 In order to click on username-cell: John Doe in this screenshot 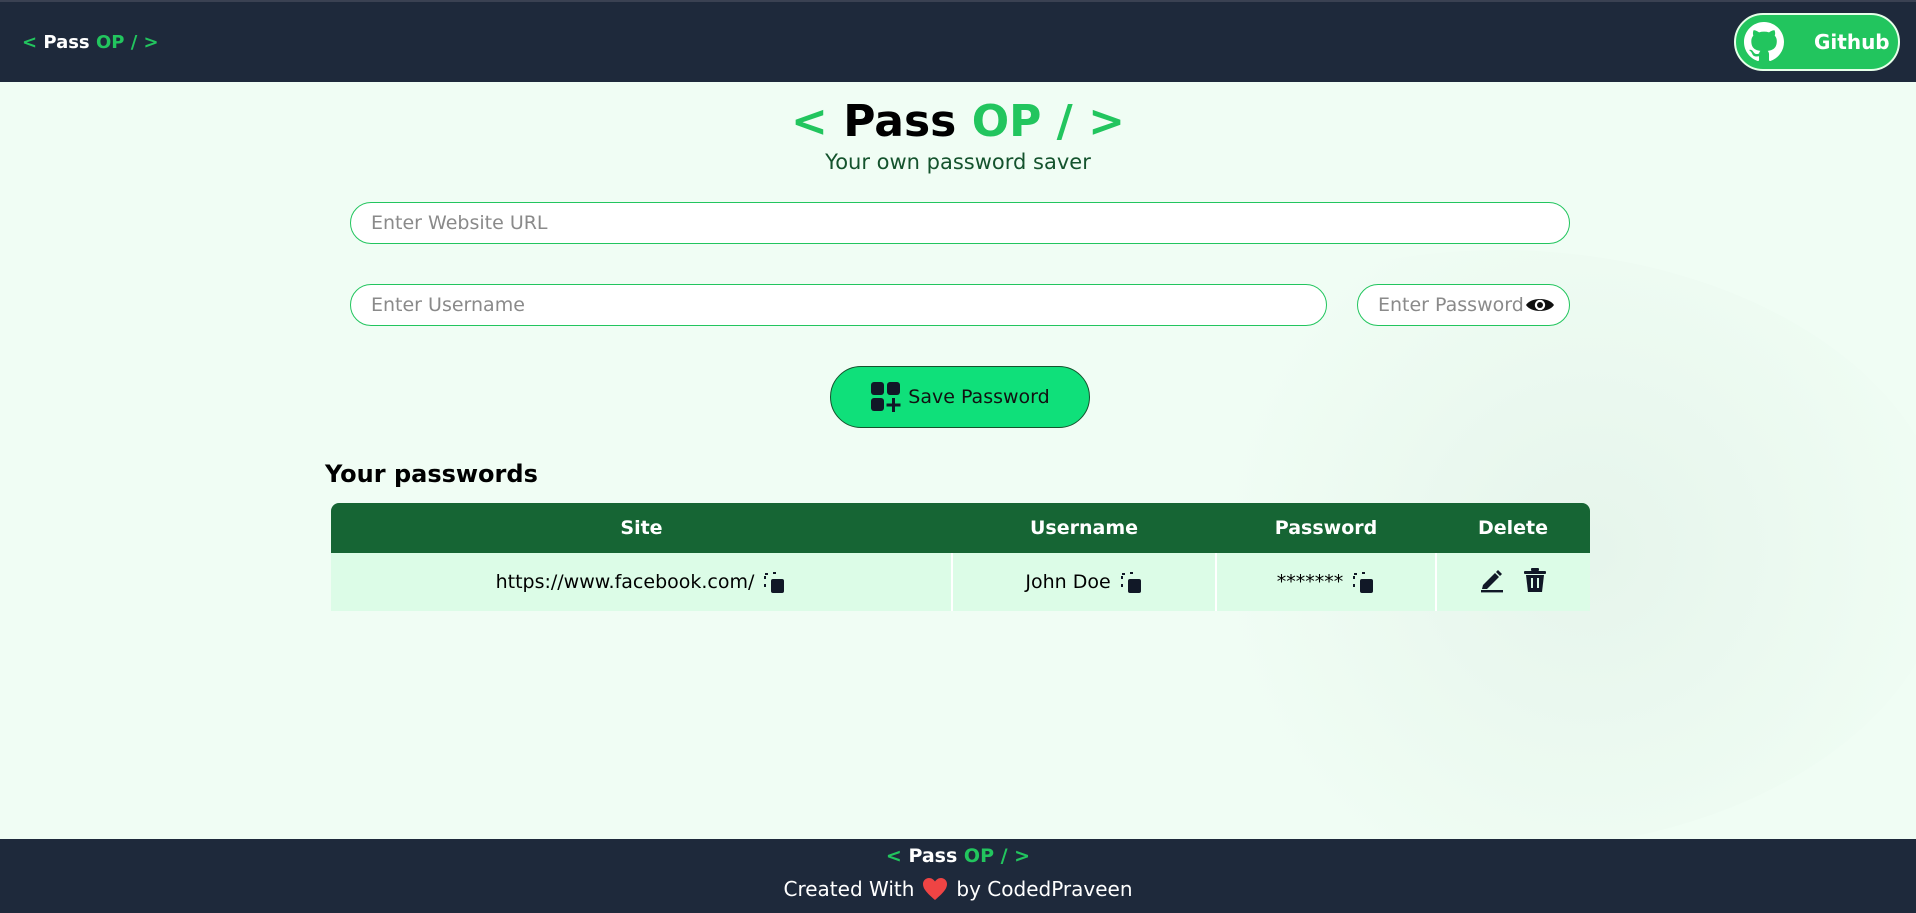, I will do `click(1084, 582)`.